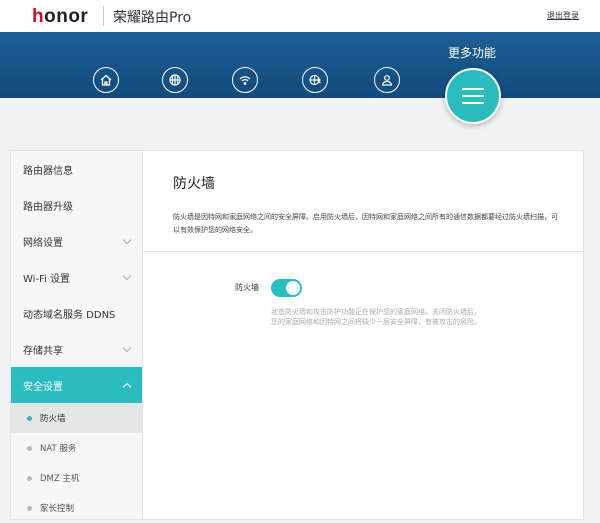 The width and height of the screenshot is (600, 523). Describe the element at coordinates (76, 385) in the screenshot. I see `sidebar-item-security: 安全设置` at that location.